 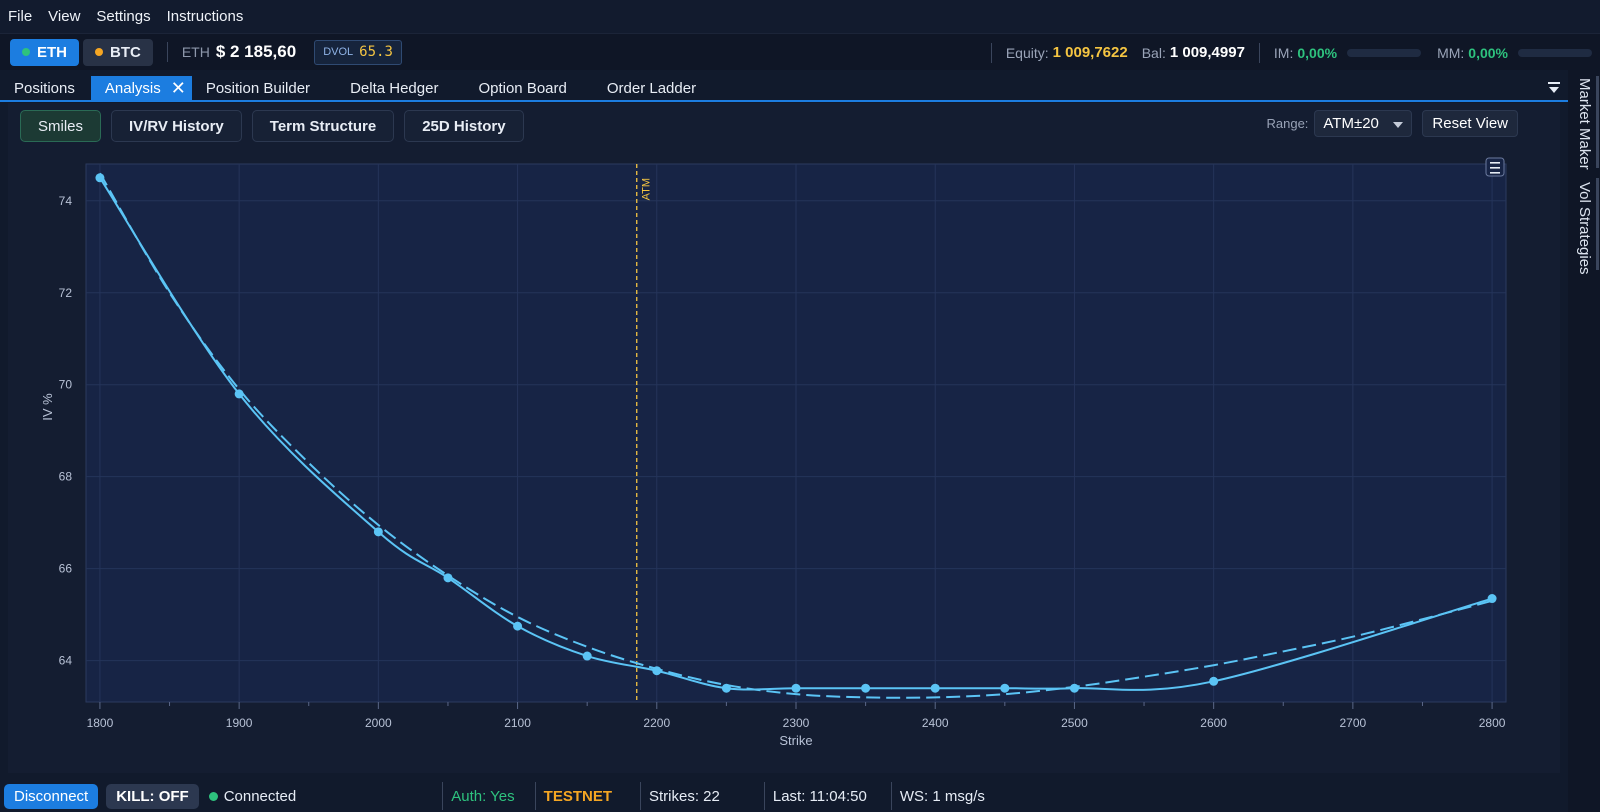 What do you see at coordinates (800, 16) in the screenshot?
I see `menu-bar: File View Settings Instructions` at bounding box center [800, 16].